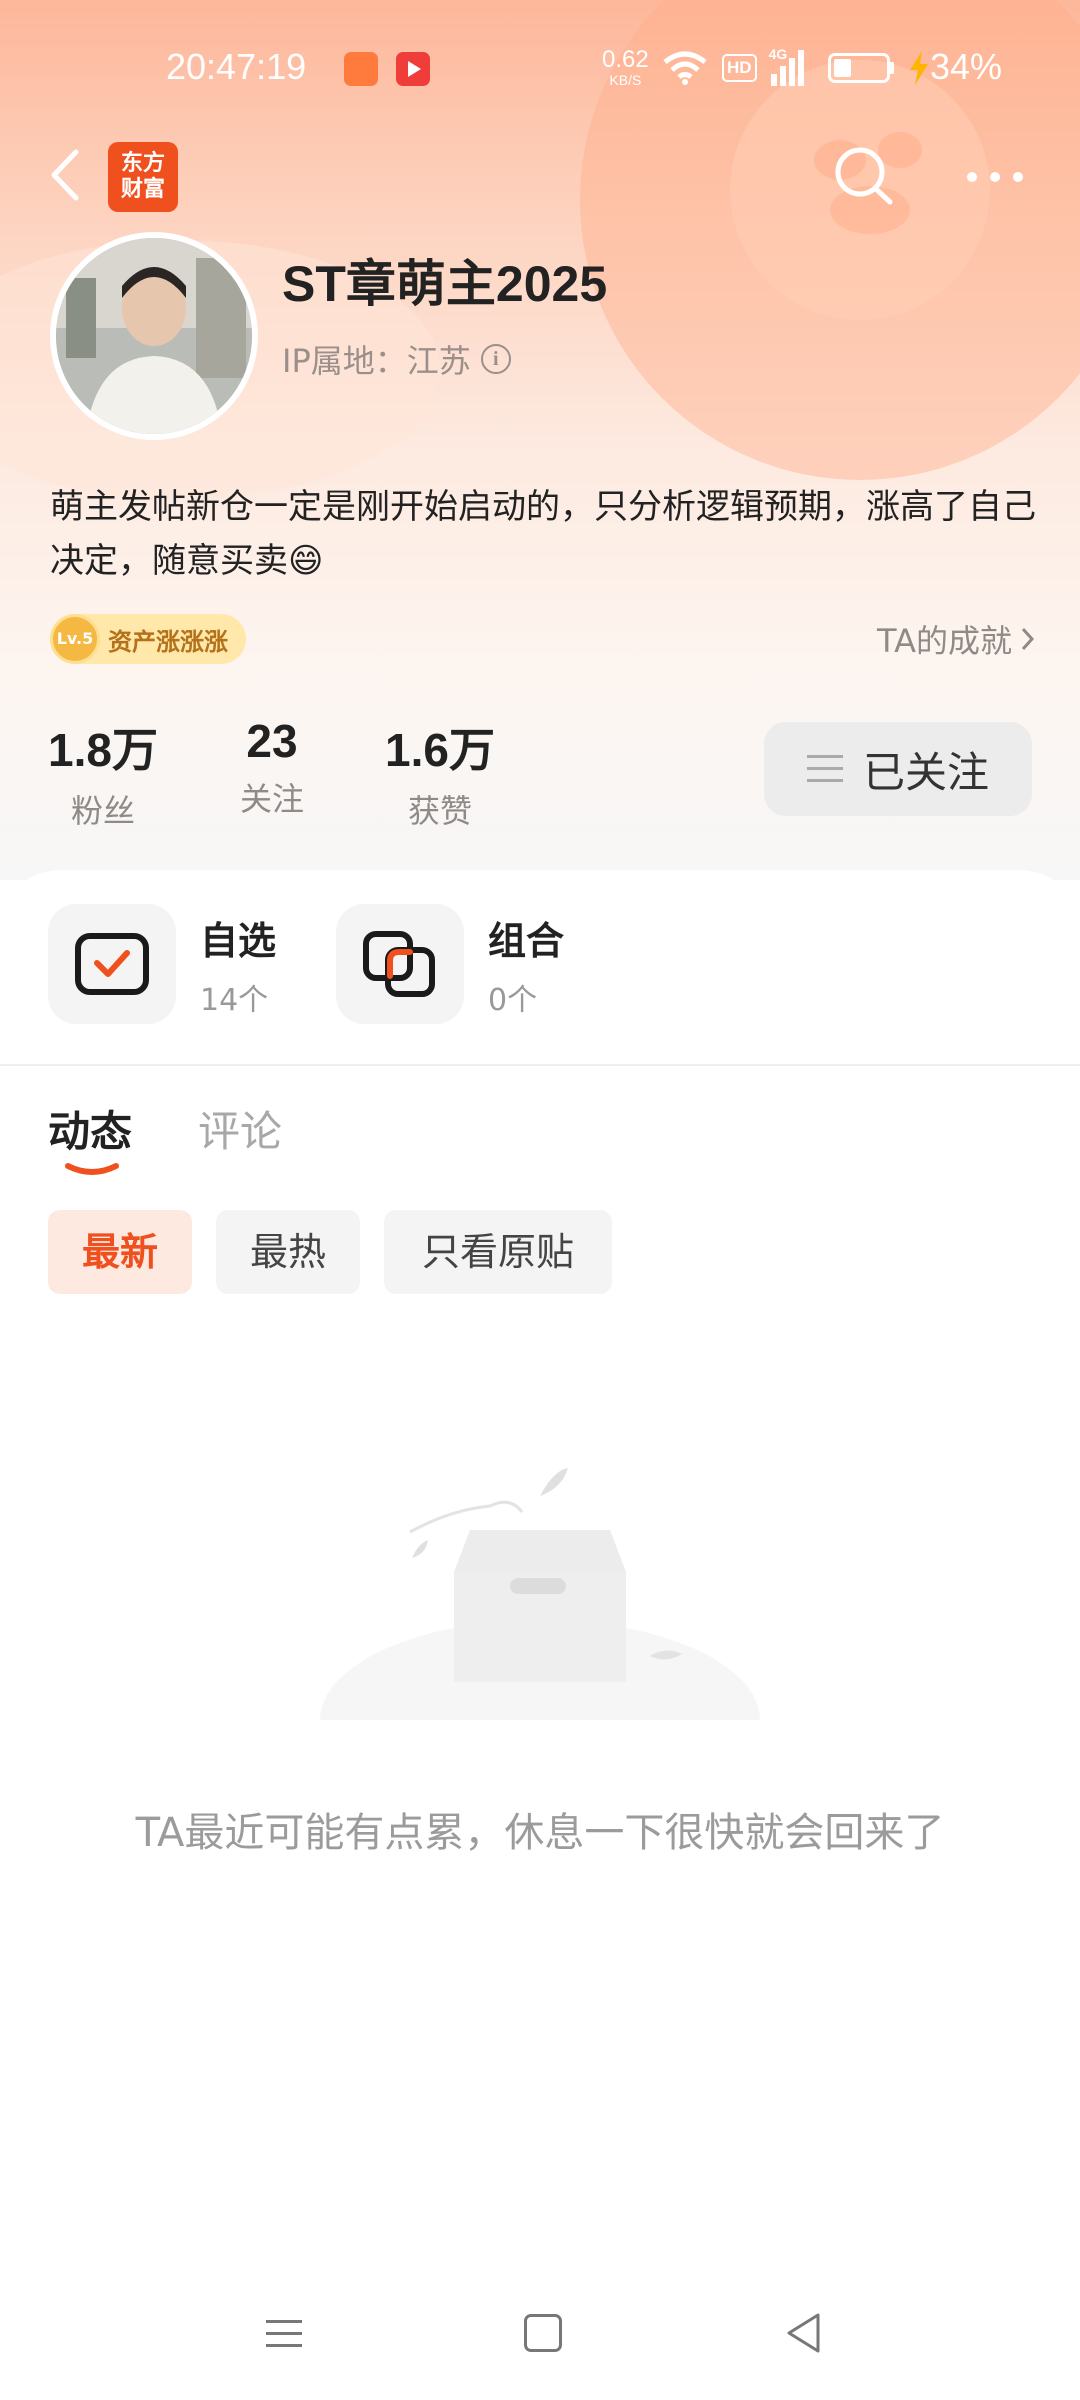  What do you see at coordinates (102, 811) in the screenshot?
I see `stat-label: 粉丝` at bounding box center [102, 811].